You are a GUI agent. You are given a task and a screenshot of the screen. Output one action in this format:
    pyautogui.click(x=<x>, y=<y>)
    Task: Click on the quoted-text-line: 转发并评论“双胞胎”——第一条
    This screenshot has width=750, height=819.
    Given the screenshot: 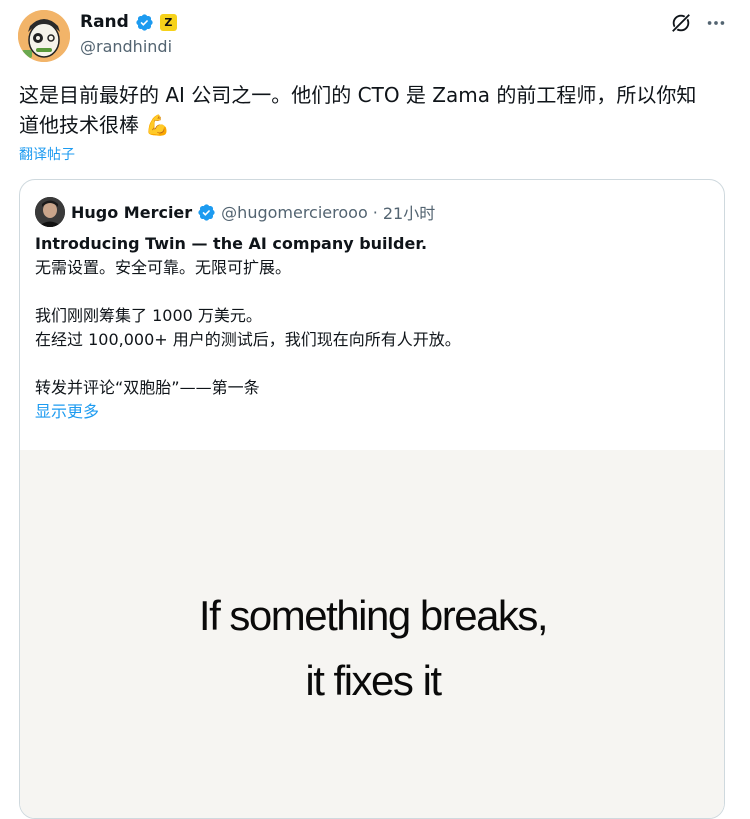 What is the action you would take?
    pyautogui.click(x=147, y=387)
    